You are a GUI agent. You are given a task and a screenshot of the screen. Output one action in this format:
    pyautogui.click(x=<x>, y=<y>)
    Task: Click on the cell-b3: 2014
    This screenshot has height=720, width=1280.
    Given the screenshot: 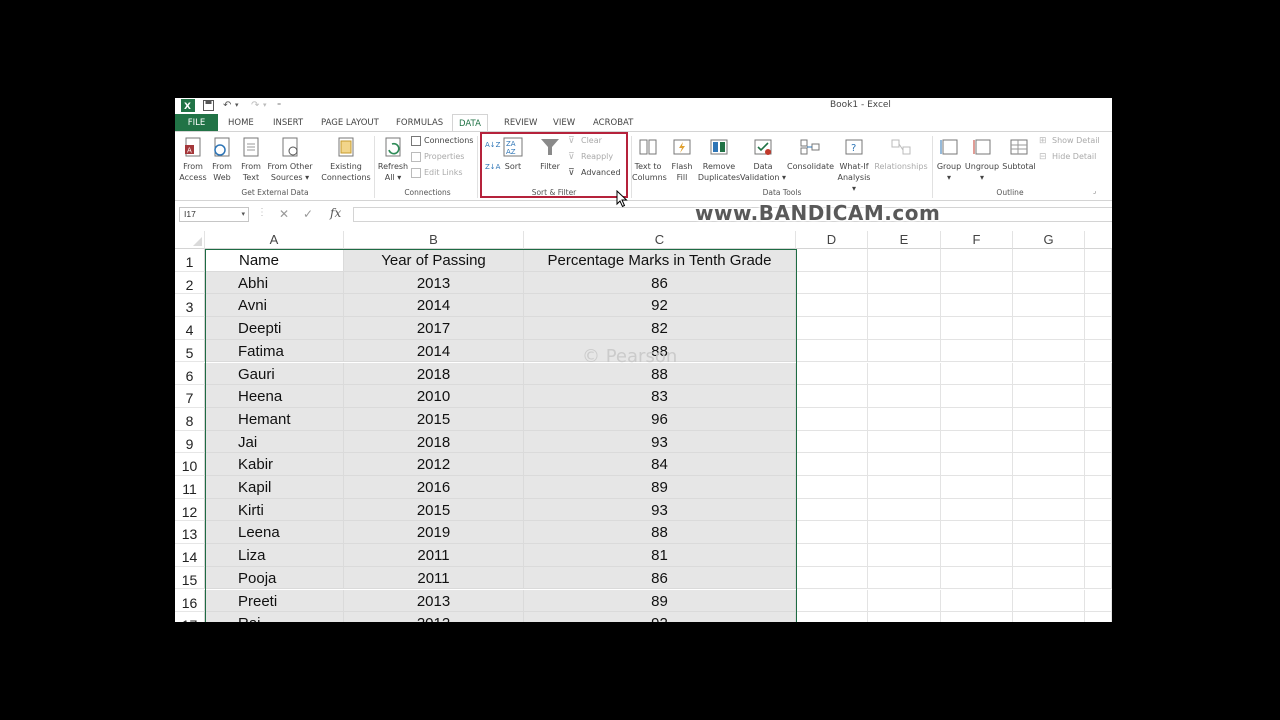 What is the action you would take?
    pyautogui.click(x=434, y=306)
    